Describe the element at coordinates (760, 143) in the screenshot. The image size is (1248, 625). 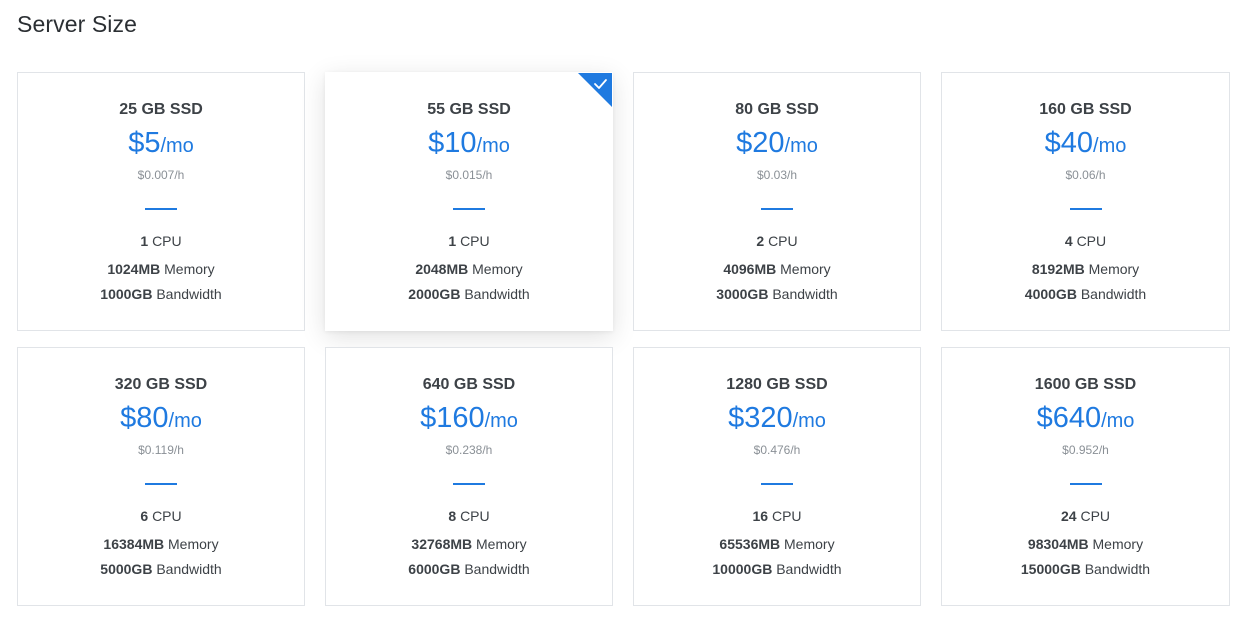
I see `plan-price-amount: $20` at that location.